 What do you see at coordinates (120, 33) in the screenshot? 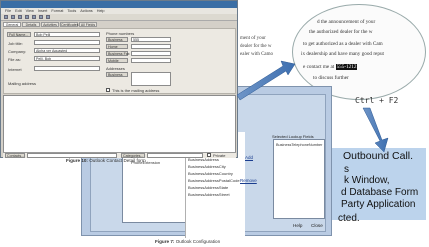
I see `phone-numbers-label: Phone numbers` at bounding box center [120, 33].